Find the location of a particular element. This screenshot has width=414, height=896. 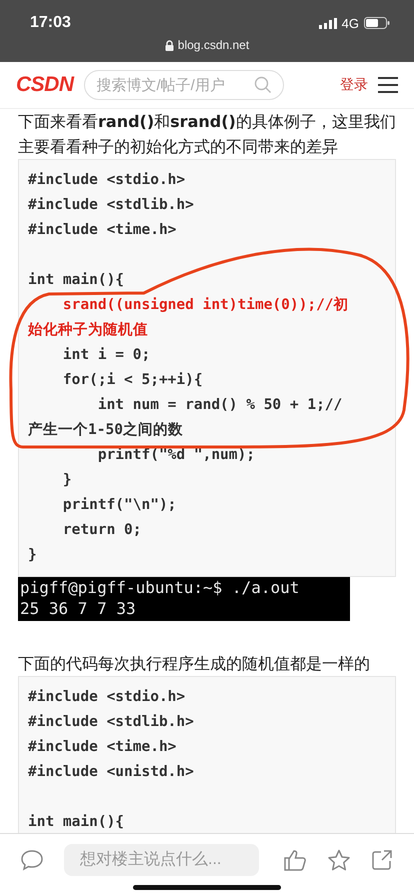

logo: CSDN is located at coordinates (45, 85).